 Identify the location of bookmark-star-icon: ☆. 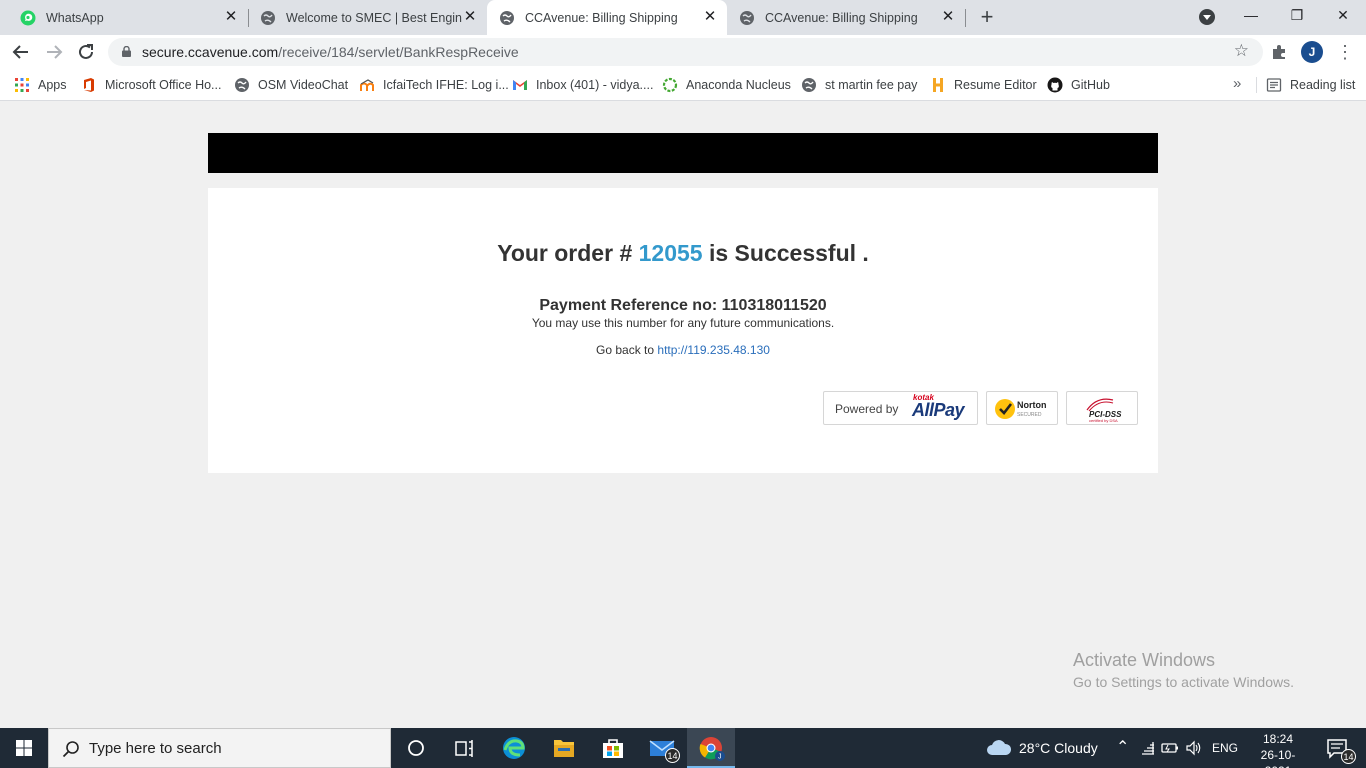
(1241, 51).